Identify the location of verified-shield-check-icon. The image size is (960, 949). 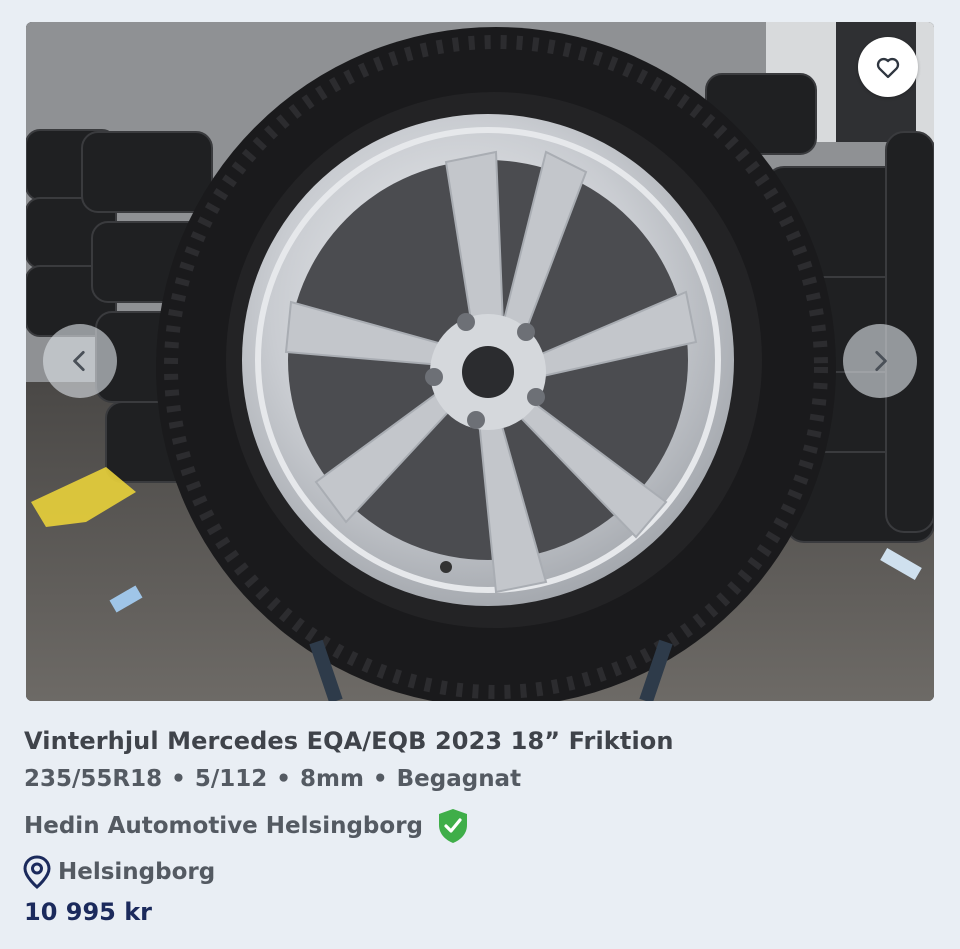
(453, 826).